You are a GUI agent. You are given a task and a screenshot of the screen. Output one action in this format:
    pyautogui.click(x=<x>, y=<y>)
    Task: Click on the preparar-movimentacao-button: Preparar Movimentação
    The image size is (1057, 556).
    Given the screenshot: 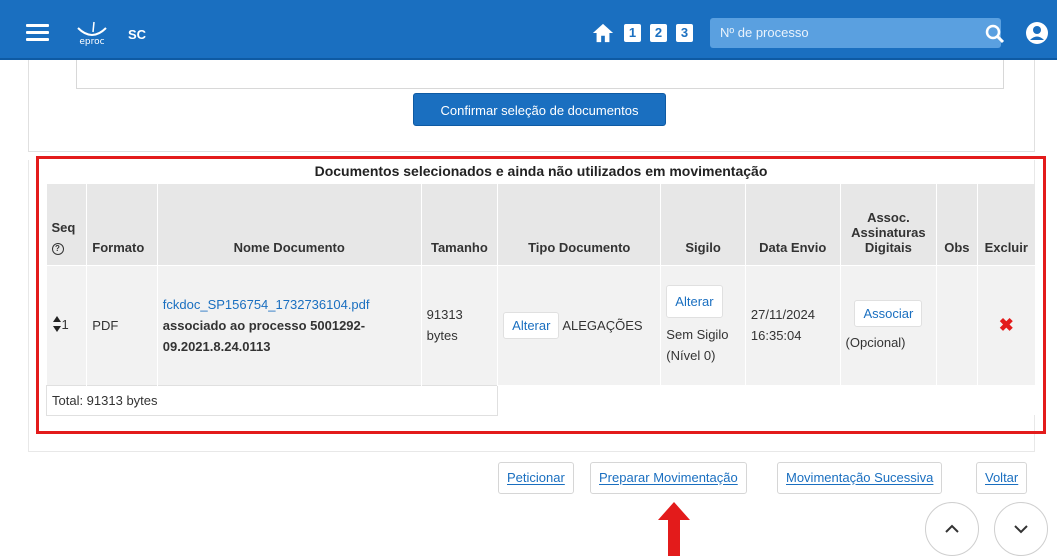 What is the action you would take?
    pyautogui.click(x=668, y=478)
    